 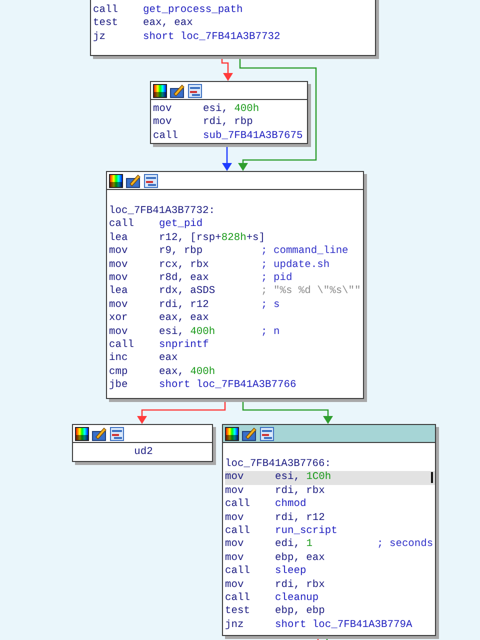 I want to click on code-block: loc_7FB41A3B7766: mov esi, 1C0h mov rdi, rbx call chmod mov rdi, r12 call run_script mov edi, 1 ; seconds mov ebp, eax call sleep mov rdi, rbx call cleanup test ebp, ebp jnz short loc_7FB41A3B779A, so click(x=329, y=530).